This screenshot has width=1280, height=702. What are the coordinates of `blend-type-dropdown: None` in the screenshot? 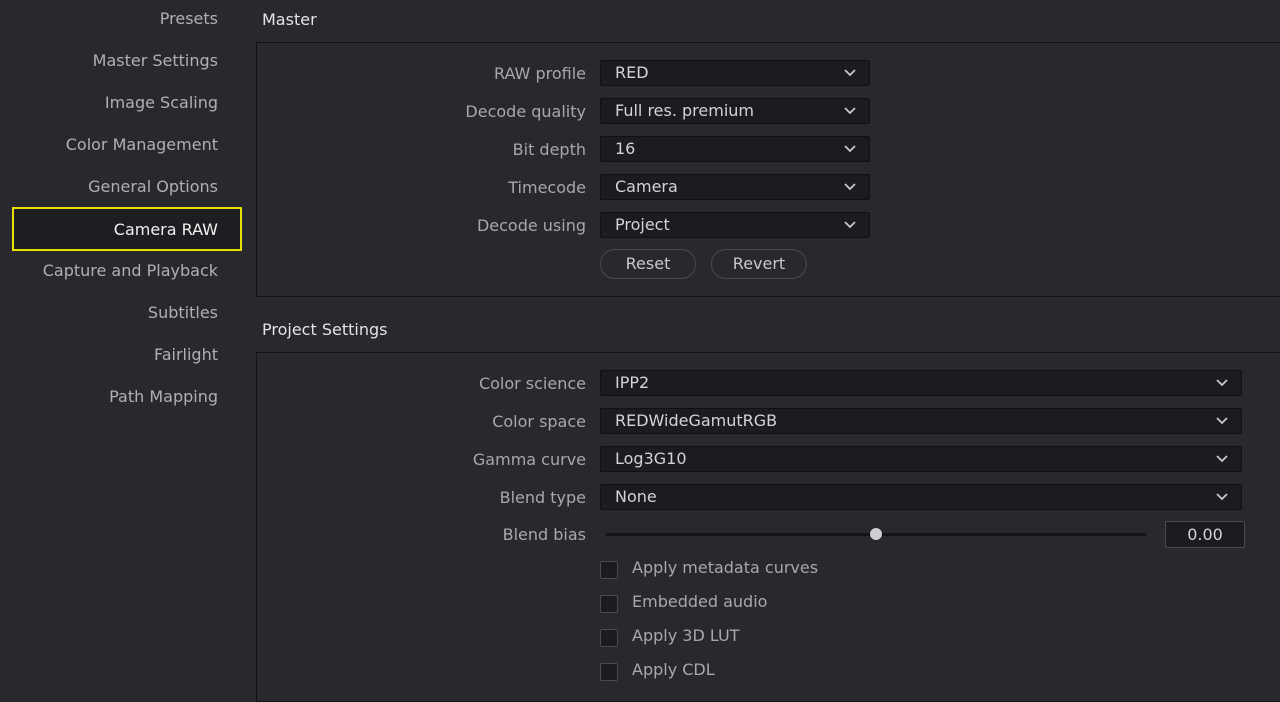 It's located at (921, 497).